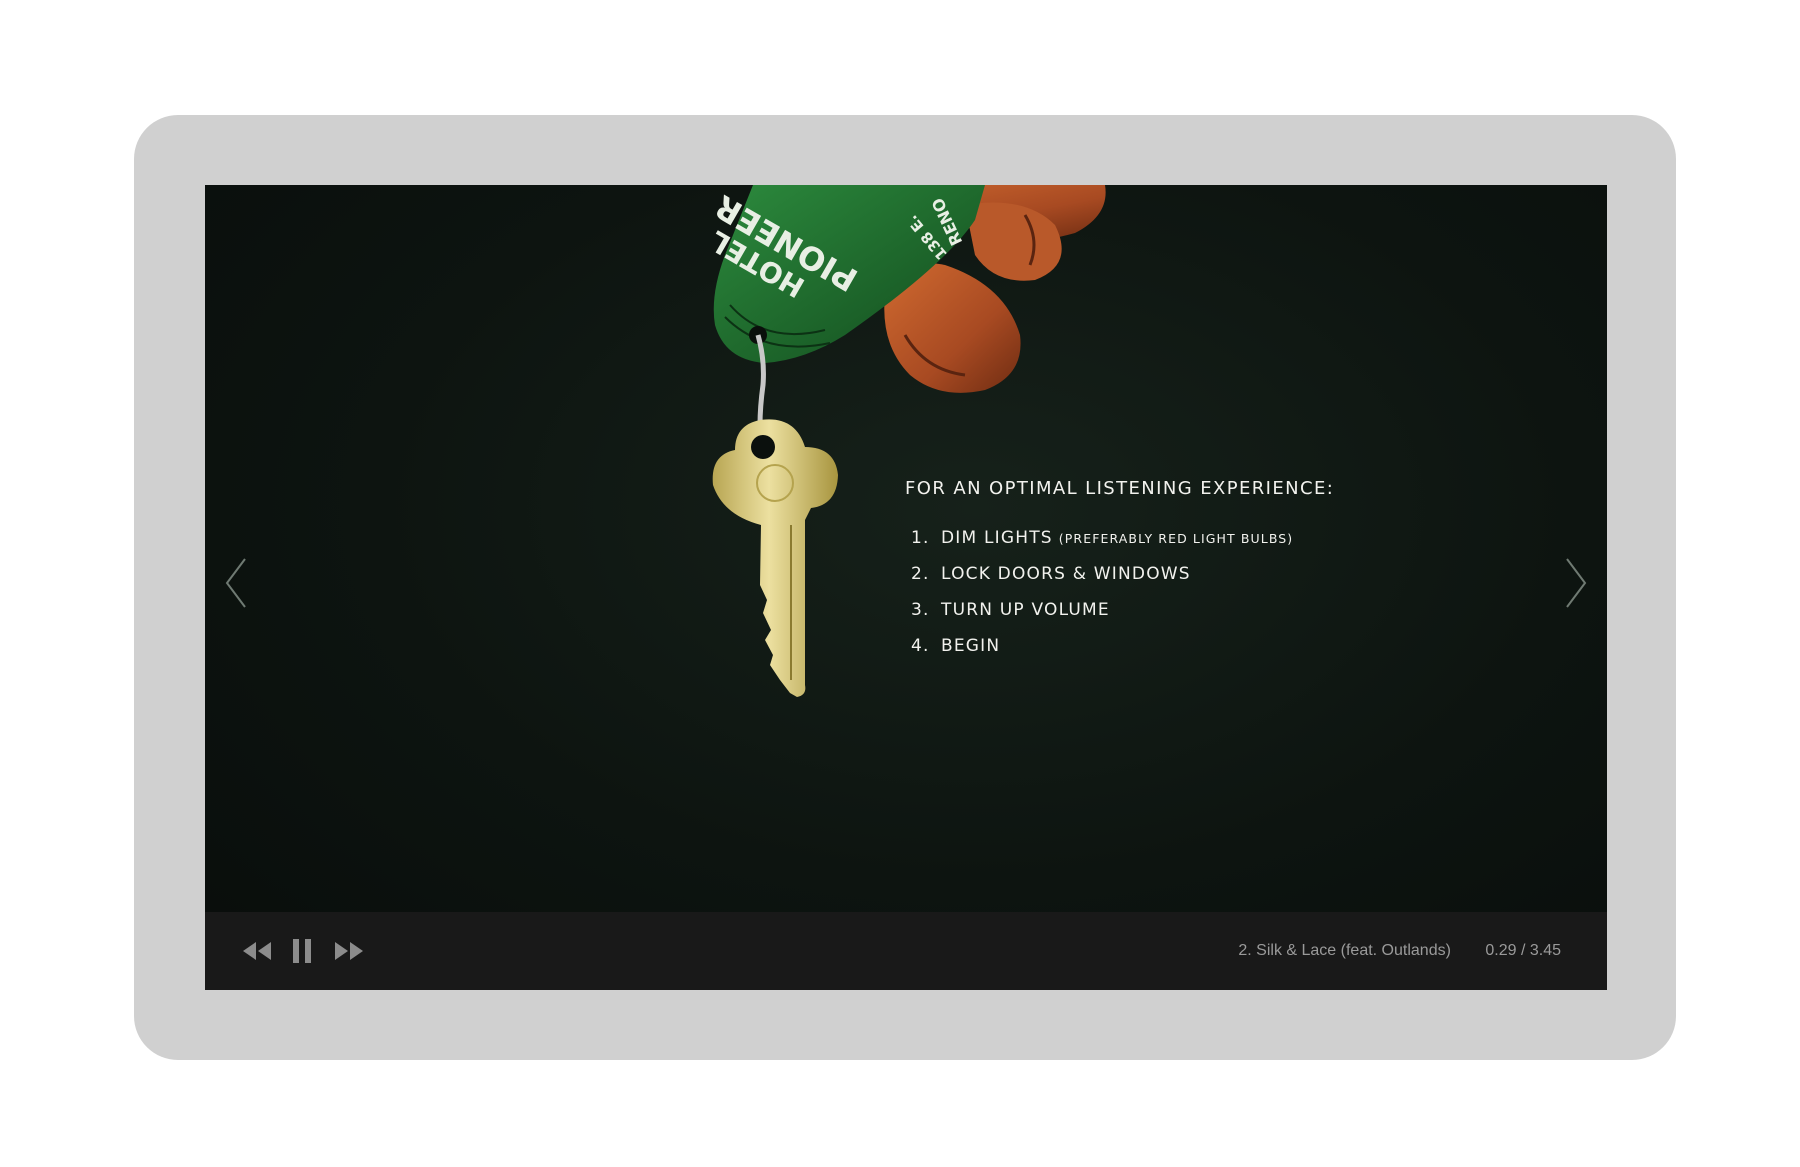  What do you see at coordinates (920, 646) in the screenshot?
I see `list-item-number: 4.` at bounding box center [920, 646].